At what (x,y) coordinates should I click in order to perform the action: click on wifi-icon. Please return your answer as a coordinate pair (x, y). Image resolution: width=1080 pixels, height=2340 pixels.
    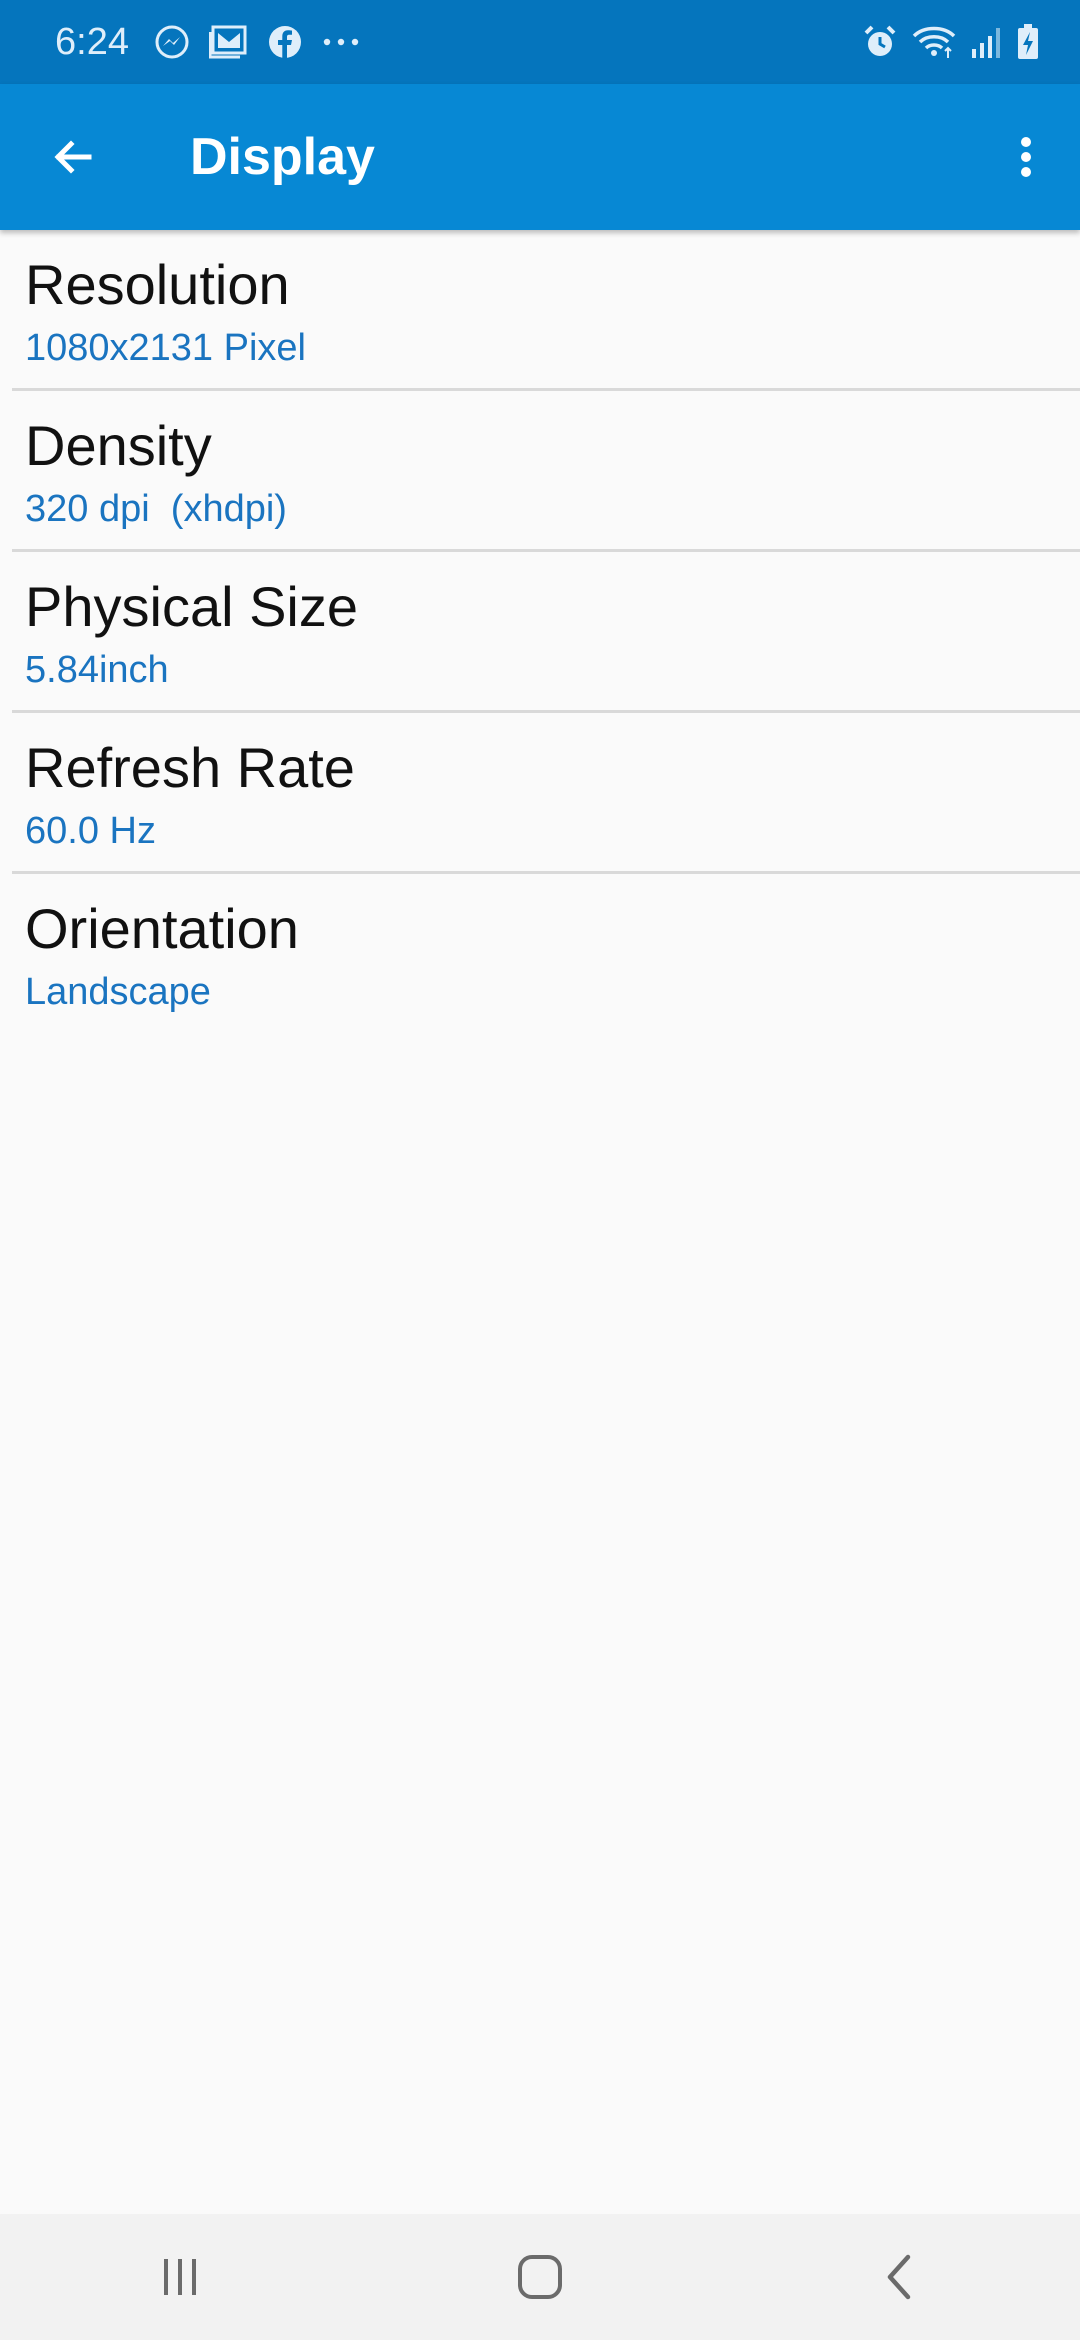
    Looking at the image, I should click on (934, 42).